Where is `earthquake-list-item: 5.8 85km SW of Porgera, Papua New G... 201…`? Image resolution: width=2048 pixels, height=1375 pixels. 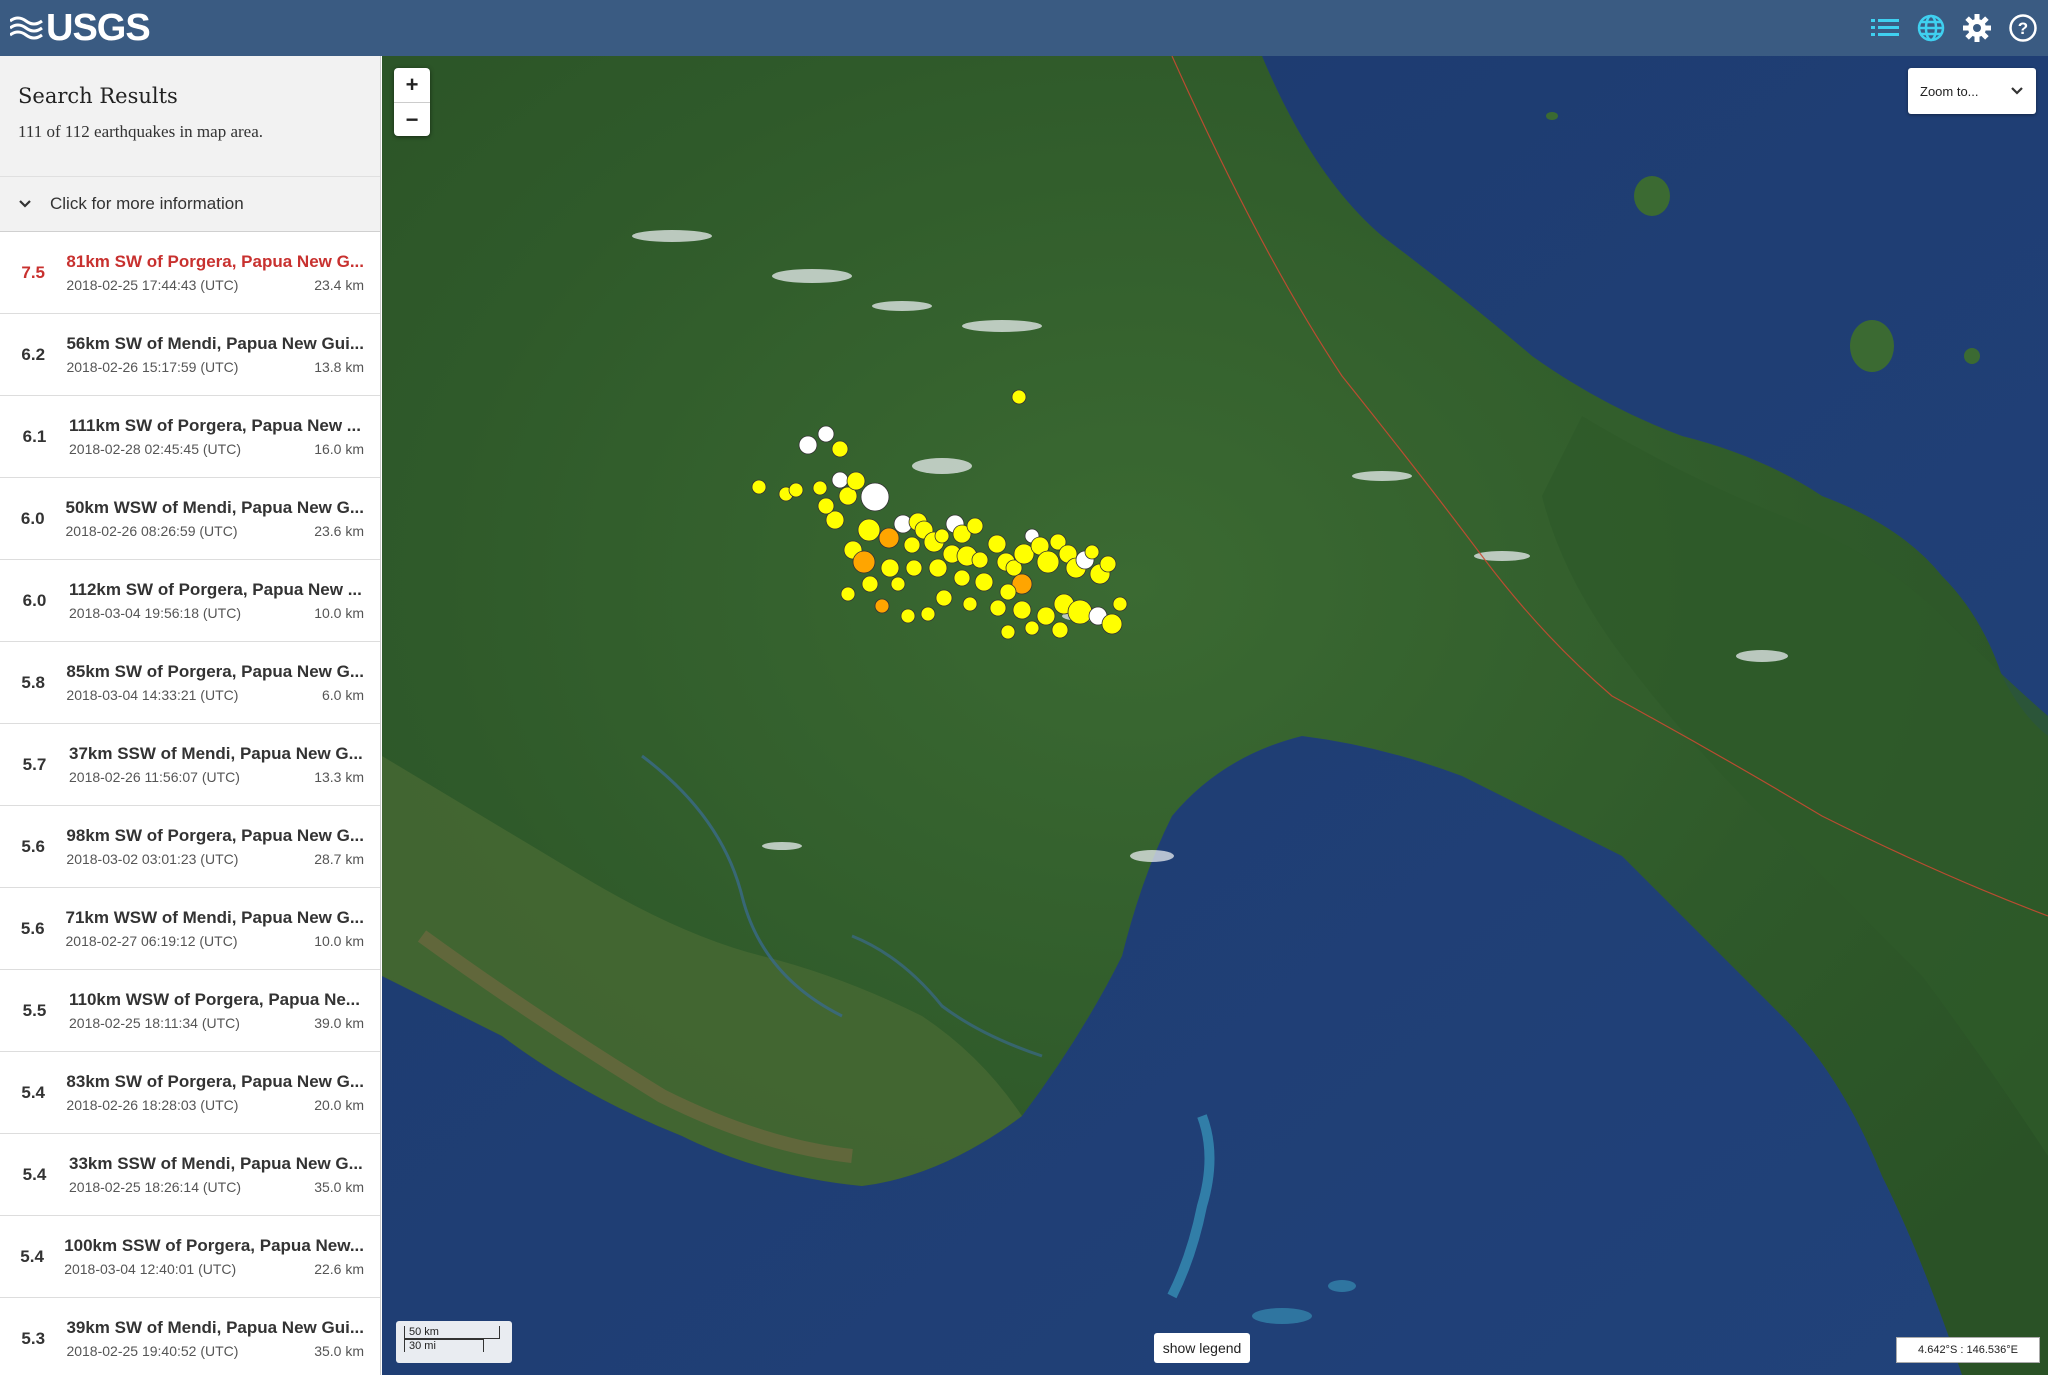
earthquake-list-item: 5.8 85km SW of Porgera, Papua New G... 201… is located at coordinates (190, 683).